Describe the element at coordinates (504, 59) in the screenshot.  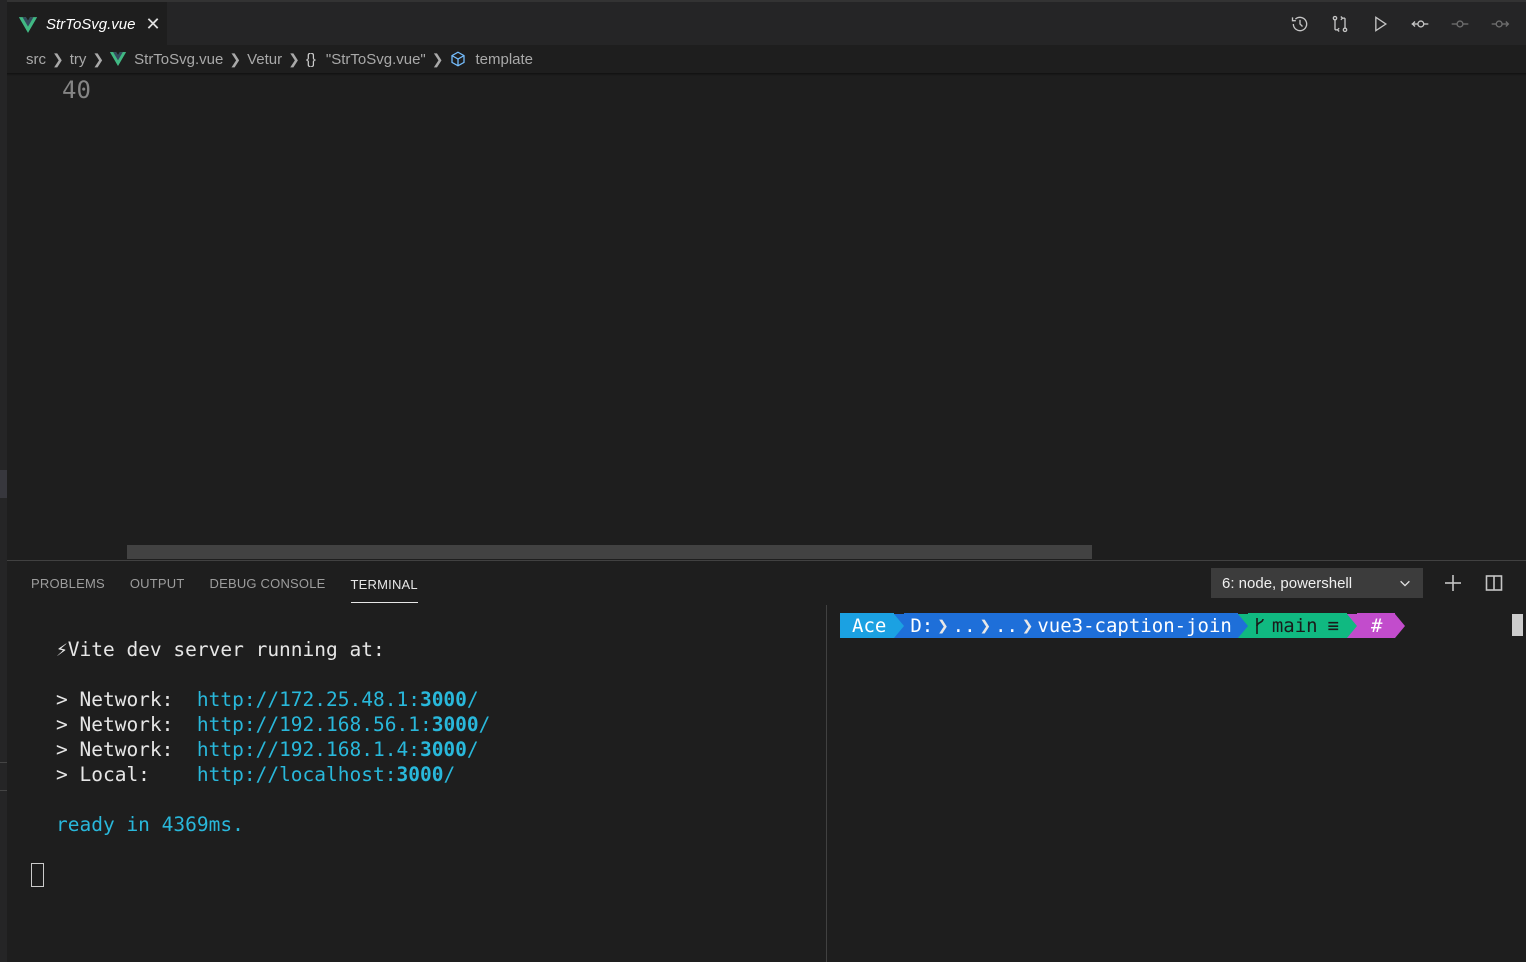
I see `breadcrumb-template: template` at that location.